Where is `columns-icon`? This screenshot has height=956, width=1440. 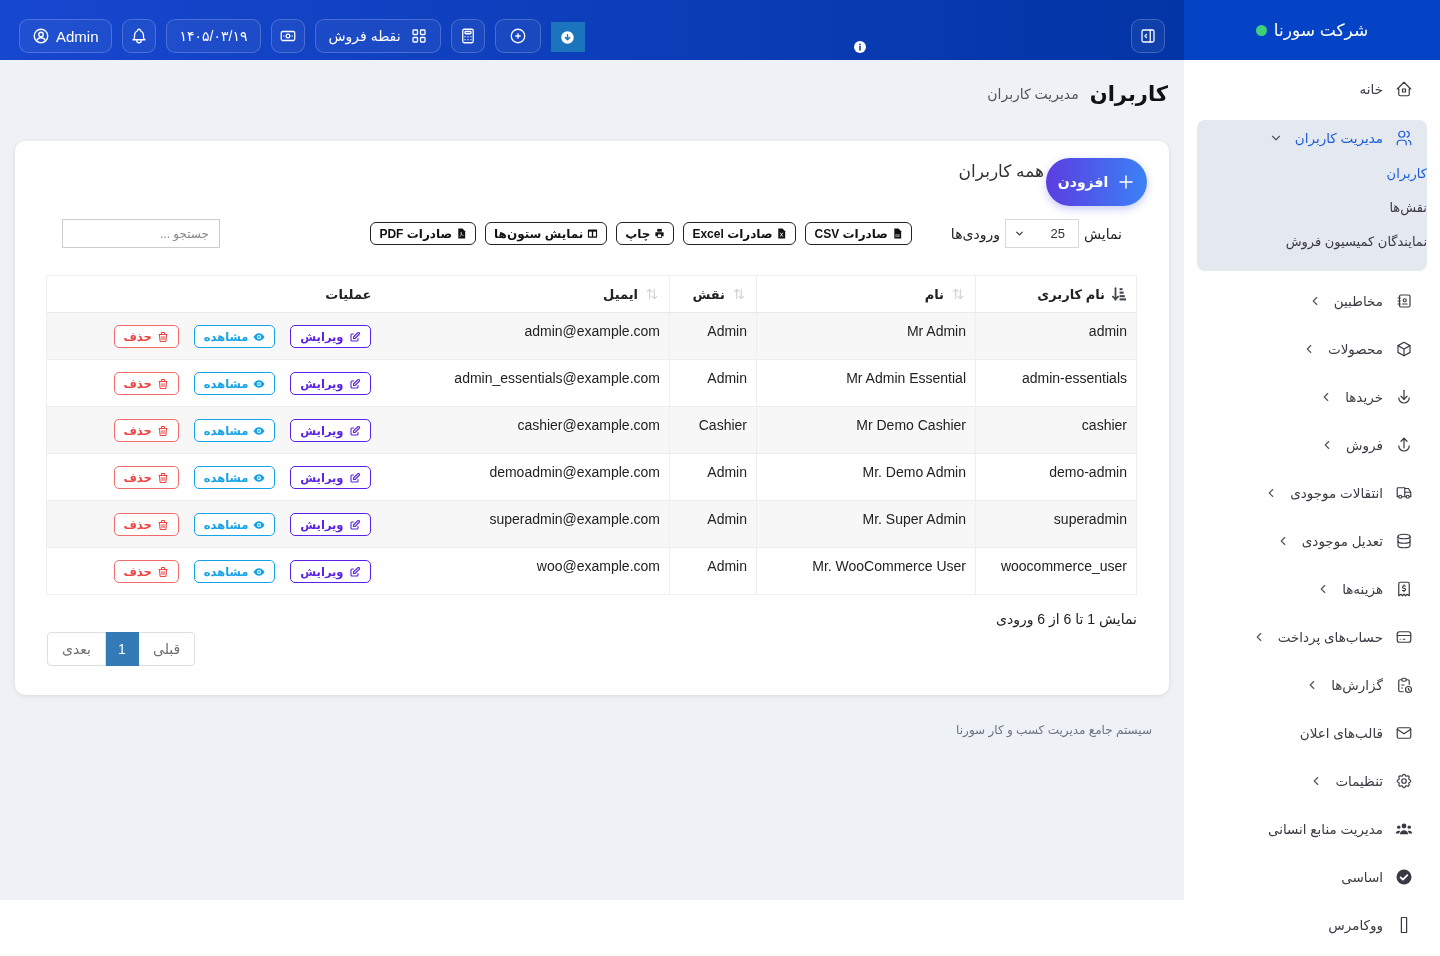 columns-icon is located at coordinates (593, 233).